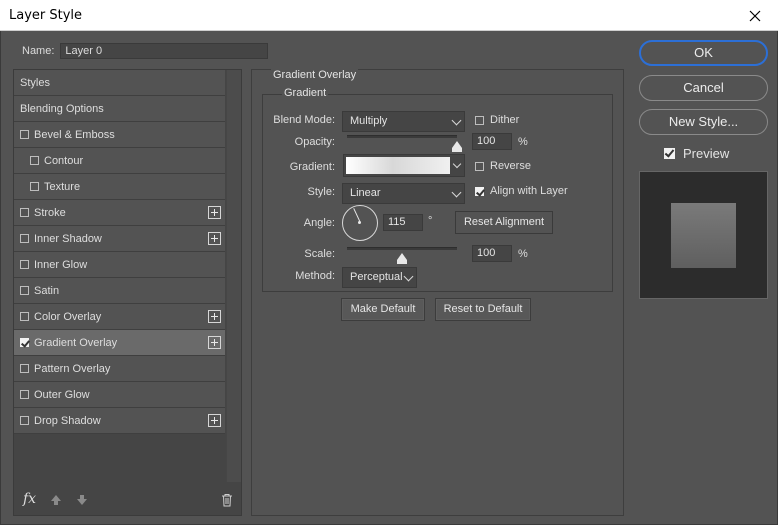 The width and height of the screenshot is (778, 525). I want to click on cancel-button: Cancel, so click(703, 88).